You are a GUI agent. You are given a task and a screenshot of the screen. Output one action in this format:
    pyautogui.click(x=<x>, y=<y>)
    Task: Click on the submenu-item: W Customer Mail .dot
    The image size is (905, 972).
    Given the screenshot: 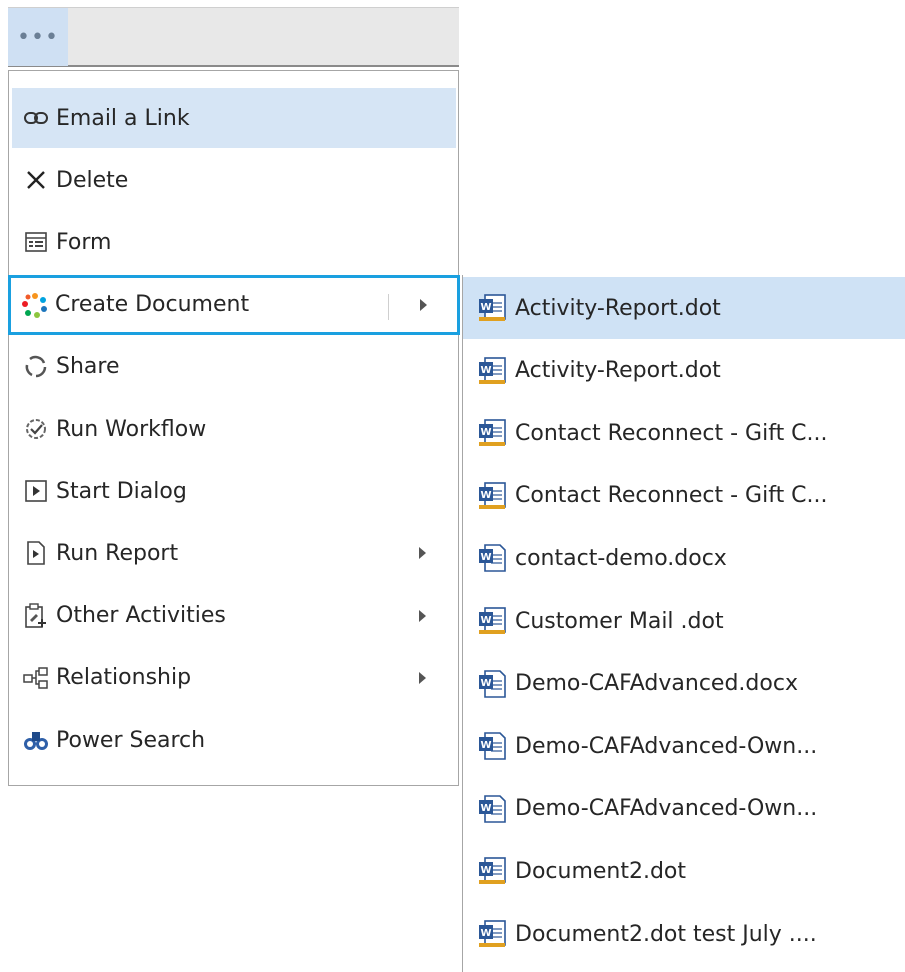 What is the action you would take?
    pyautogui.click(x=684, y=621)
    